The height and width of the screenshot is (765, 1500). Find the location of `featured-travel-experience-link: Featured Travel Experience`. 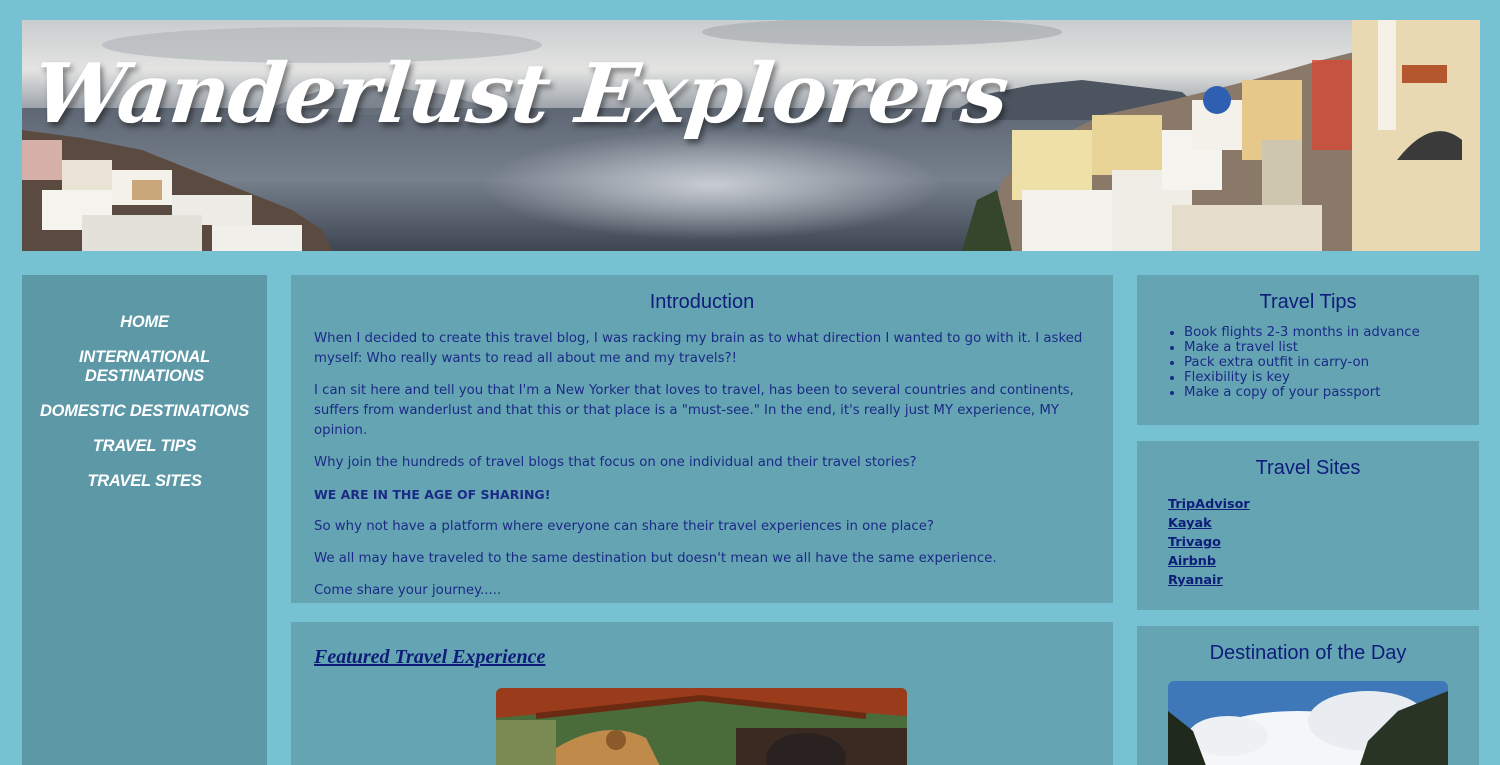

featured-travel-experience-link: Featured Travel Experience is located at coordinates (429, 657).